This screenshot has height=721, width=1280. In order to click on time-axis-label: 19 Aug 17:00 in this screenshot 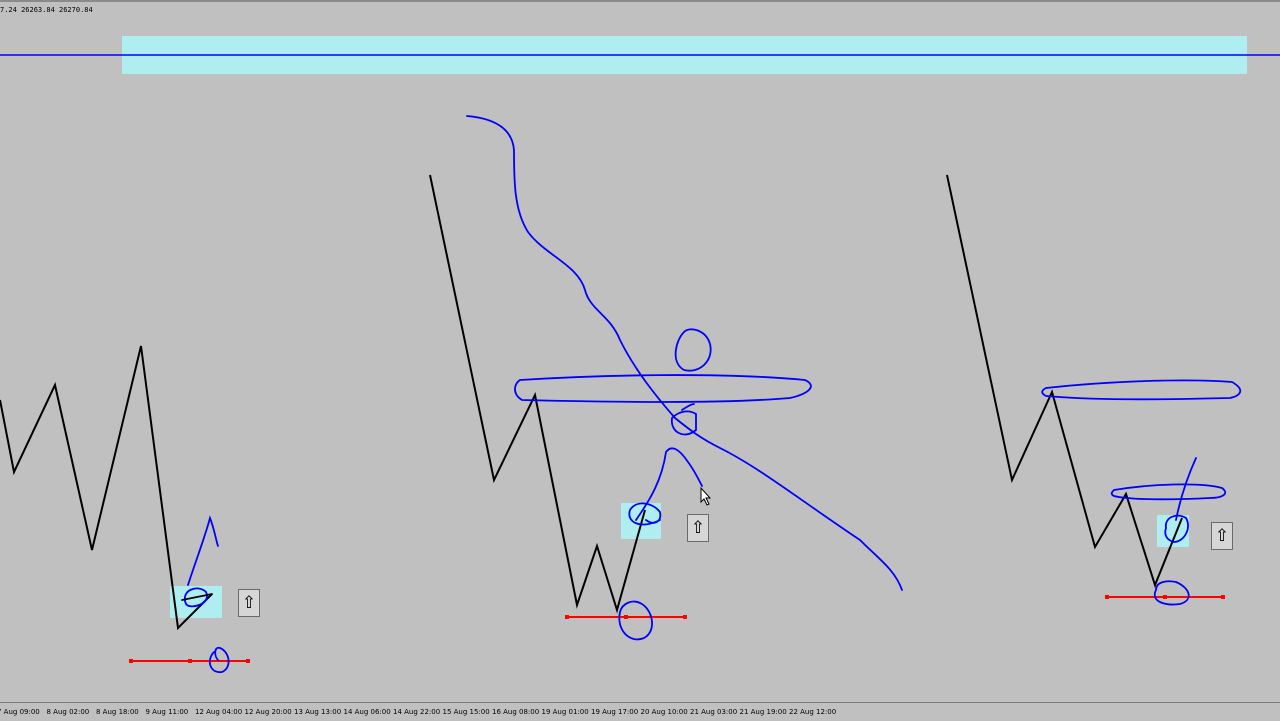, I will do `click(615, 712)`.